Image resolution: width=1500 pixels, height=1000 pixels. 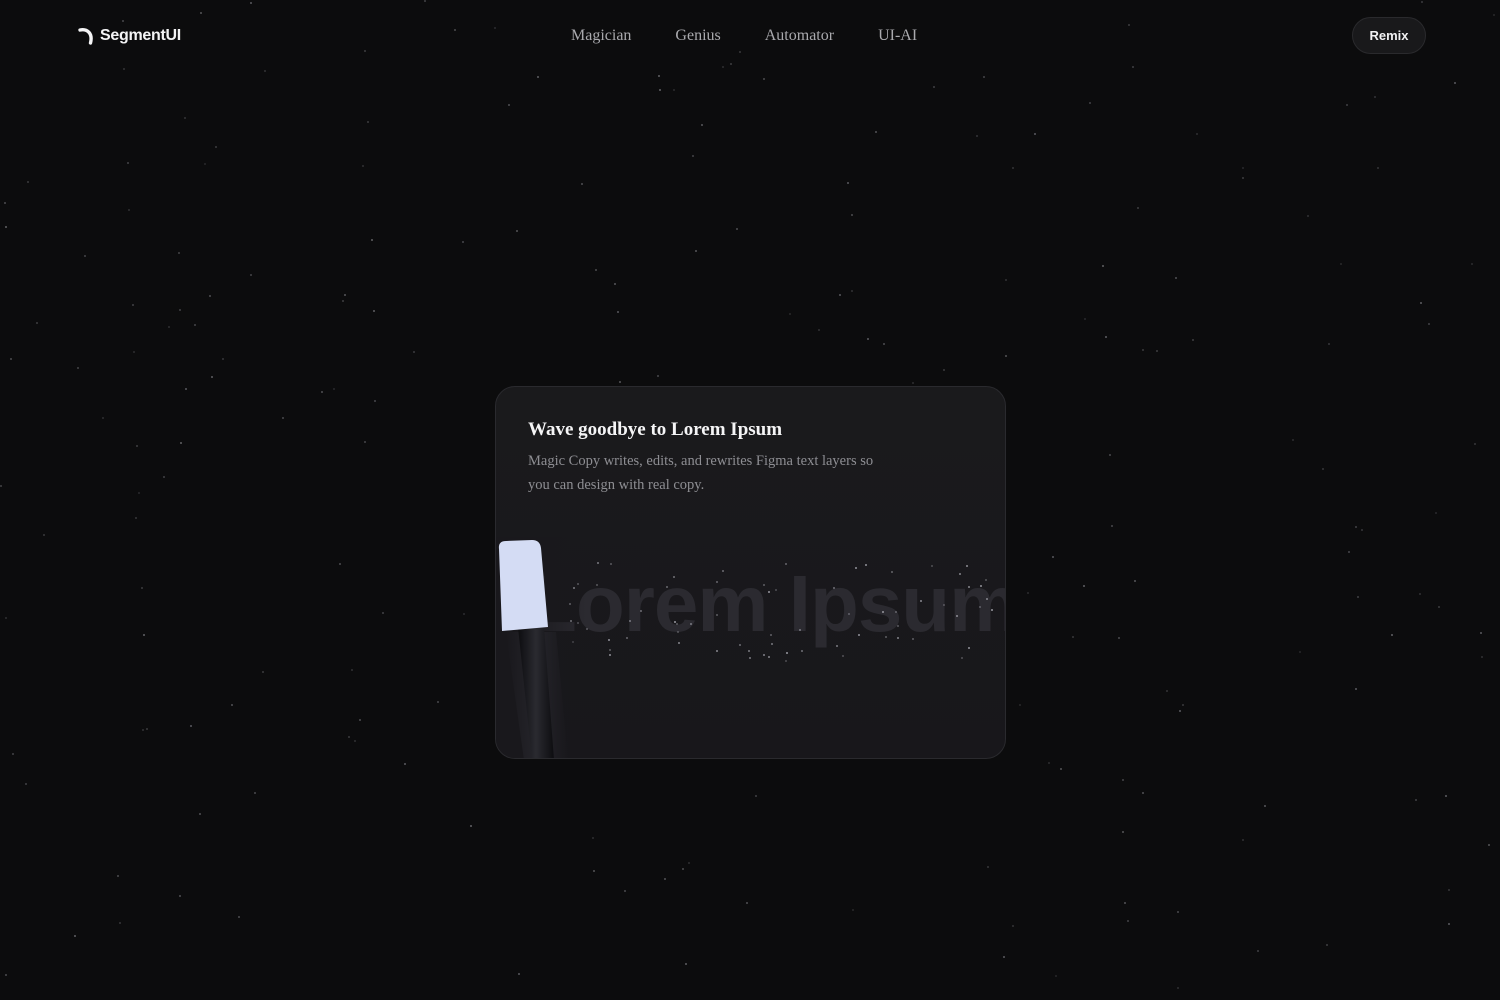 What do you see at coordinates (601, 36) in the screenshot?
I see `nav-item-magician: Magician` at bounding box center [601, 36].